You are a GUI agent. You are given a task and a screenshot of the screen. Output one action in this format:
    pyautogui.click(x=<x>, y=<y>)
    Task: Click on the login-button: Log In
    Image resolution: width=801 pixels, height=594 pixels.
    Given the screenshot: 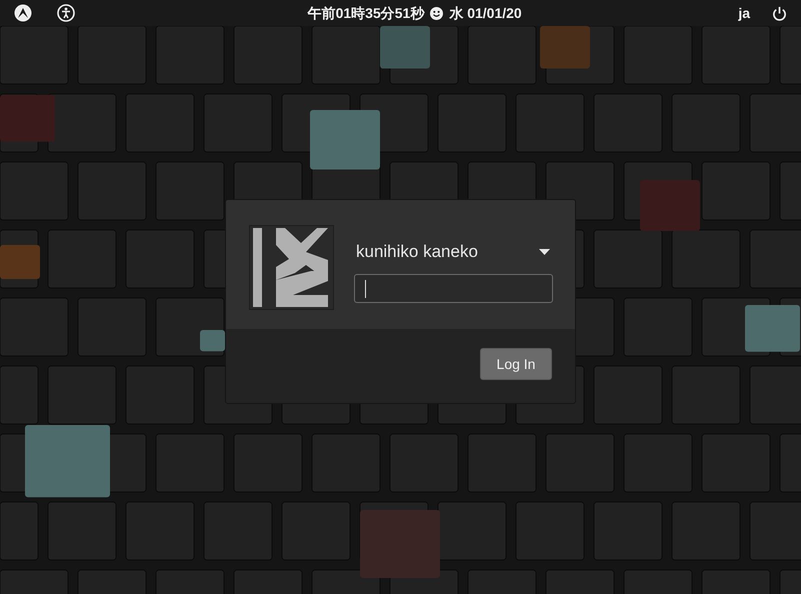 What is the action you would take?
    pyautogui.click(x=516, y=364)
    